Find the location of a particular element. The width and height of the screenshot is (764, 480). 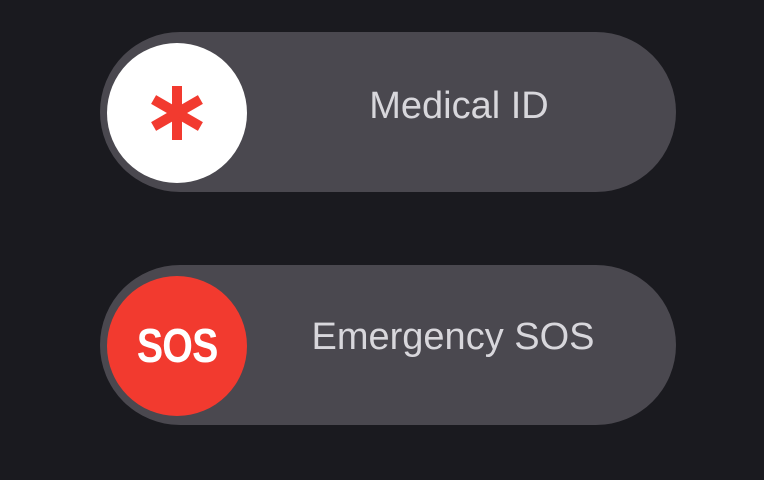

sos-knob-text: SOS is located at coordinates (177, 346).